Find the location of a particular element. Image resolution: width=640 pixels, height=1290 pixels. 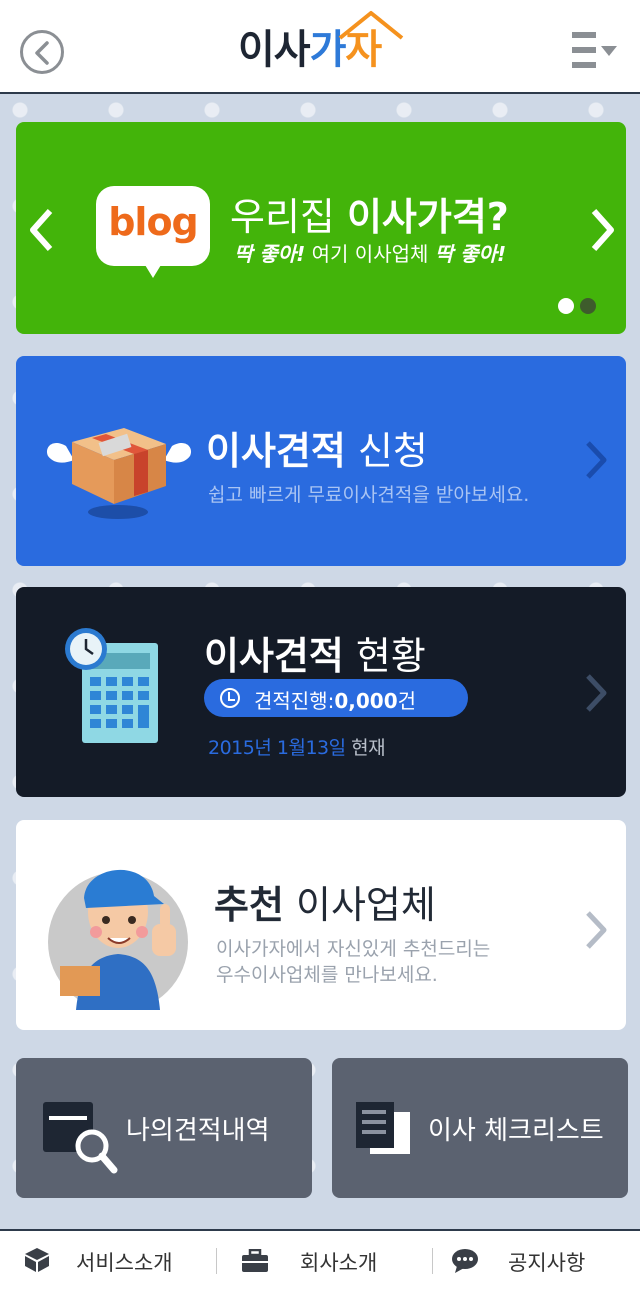

banner-pagination is located at coordinates (574, 308).